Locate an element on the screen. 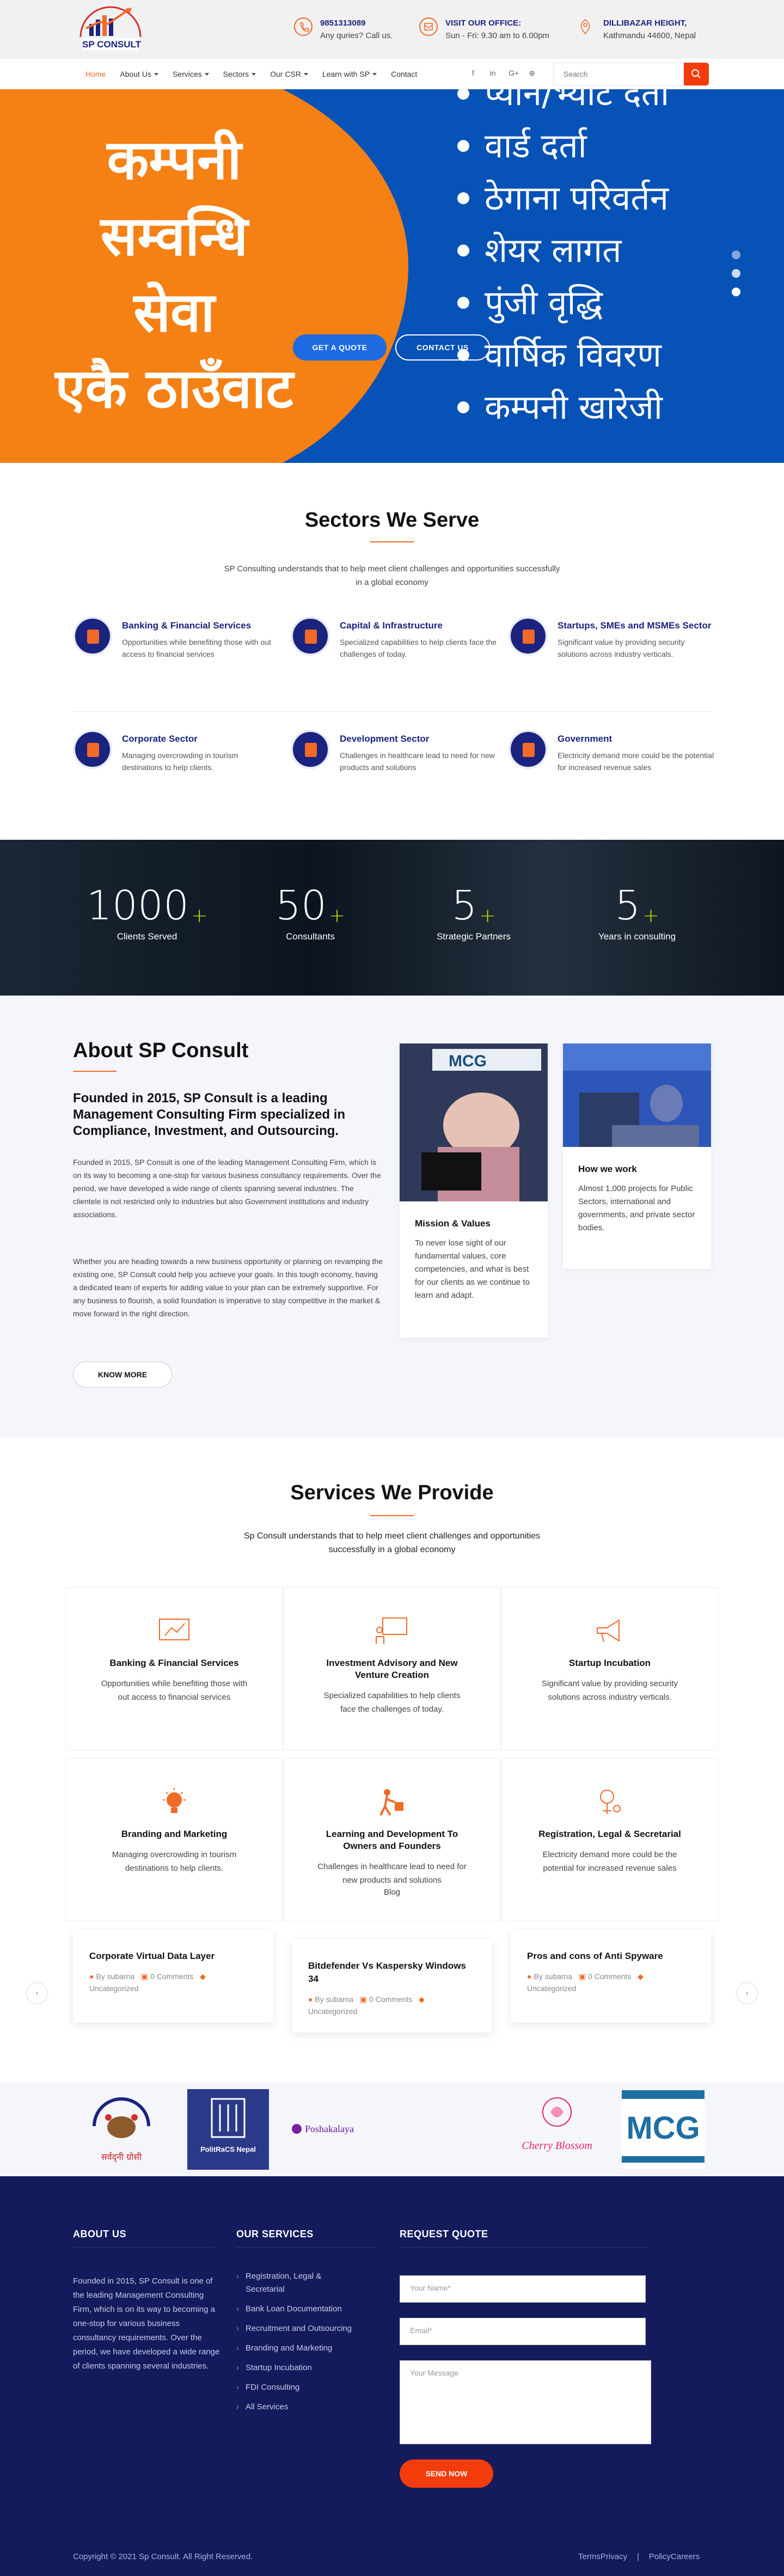  hero-list-item: ठेगाना परिवर्तन is located at coordinates (563, 198).